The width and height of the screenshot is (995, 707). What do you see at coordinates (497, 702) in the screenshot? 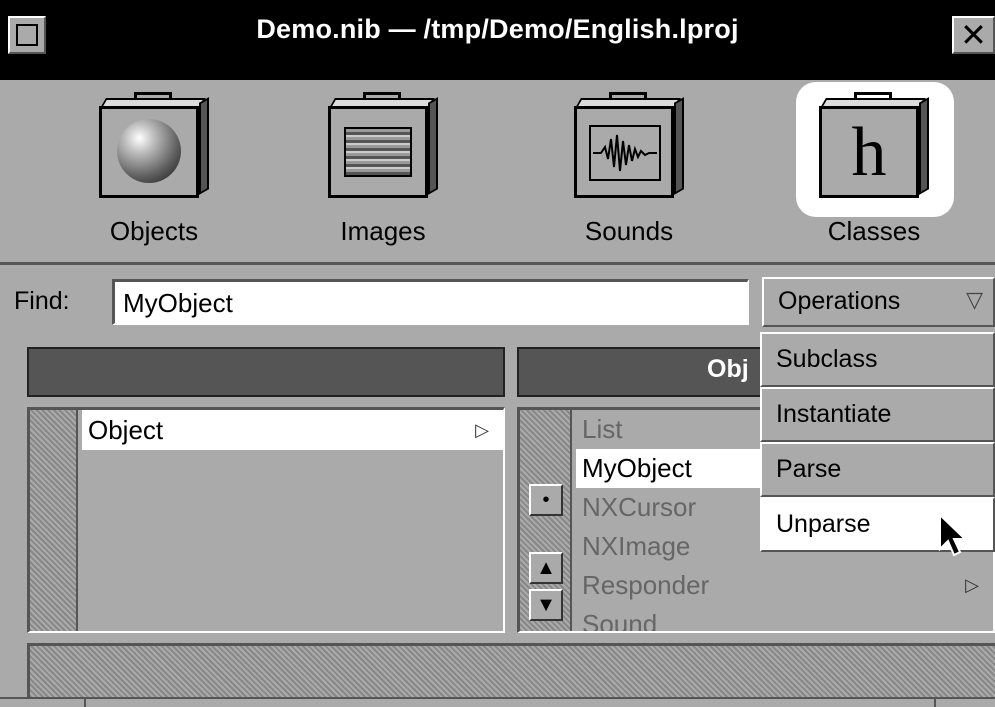
I see `window-bottom-edge` at bounding box center [497, 702].